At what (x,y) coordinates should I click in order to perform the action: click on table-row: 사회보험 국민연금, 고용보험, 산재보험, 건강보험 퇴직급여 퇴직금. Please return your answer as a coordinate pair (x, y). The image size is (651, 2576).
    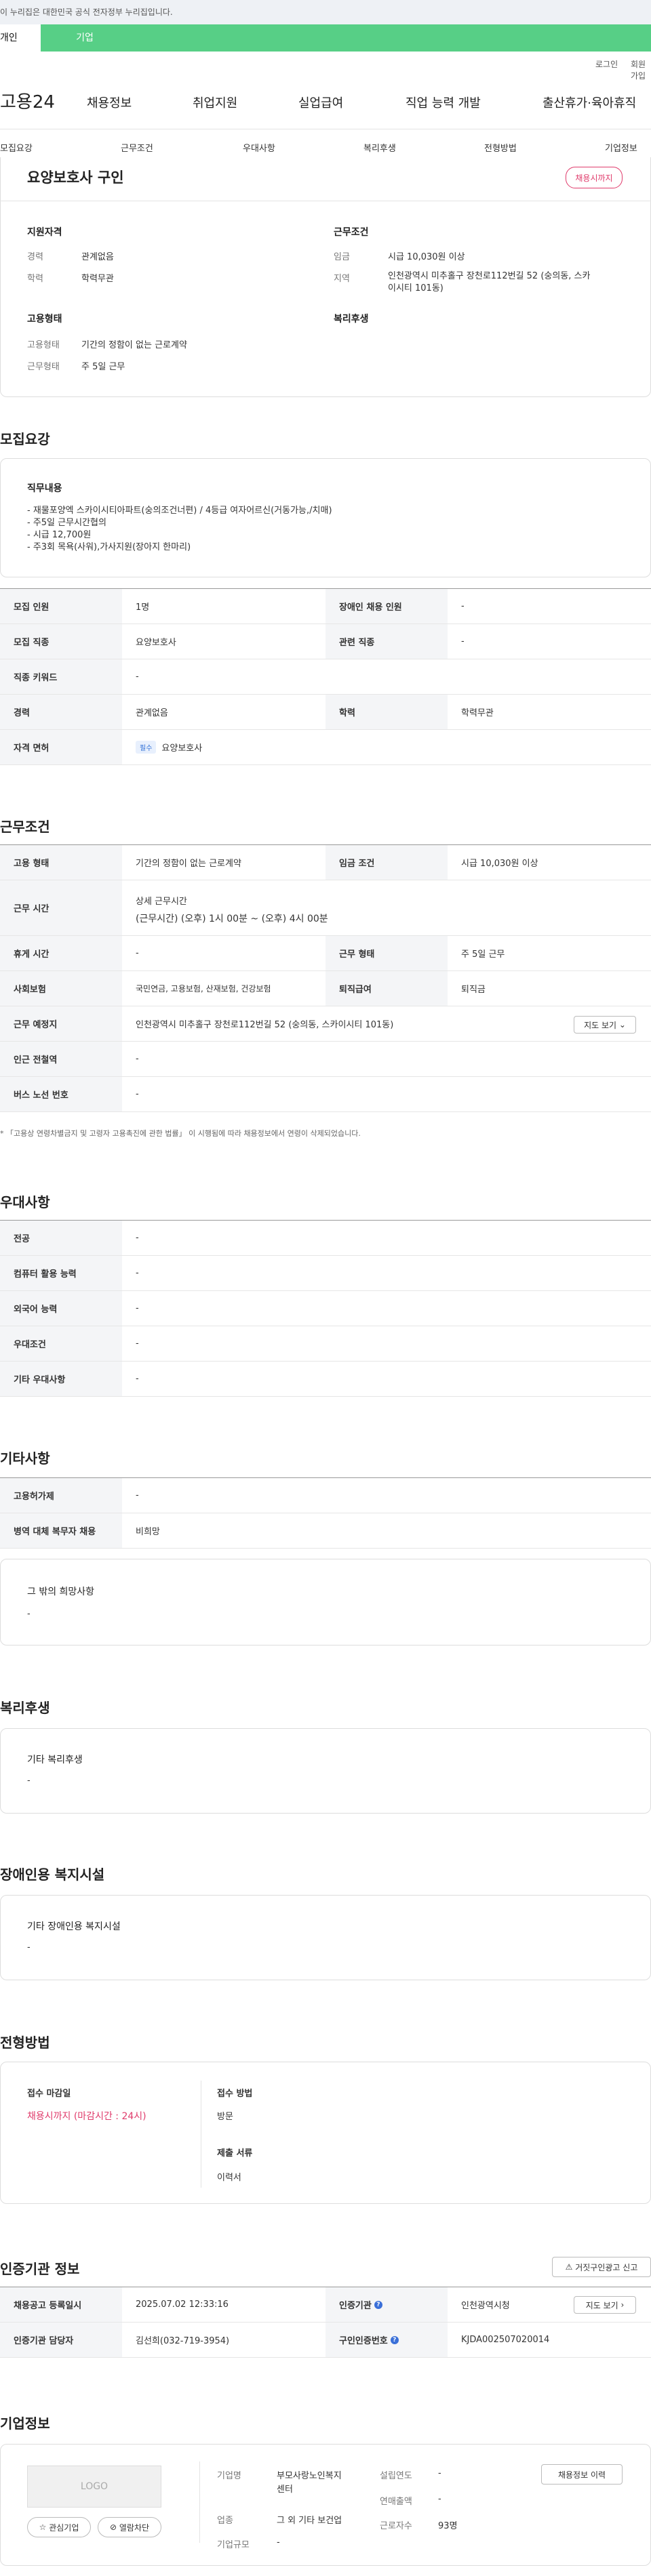
    Looking at the image, I should click on (325, 989).